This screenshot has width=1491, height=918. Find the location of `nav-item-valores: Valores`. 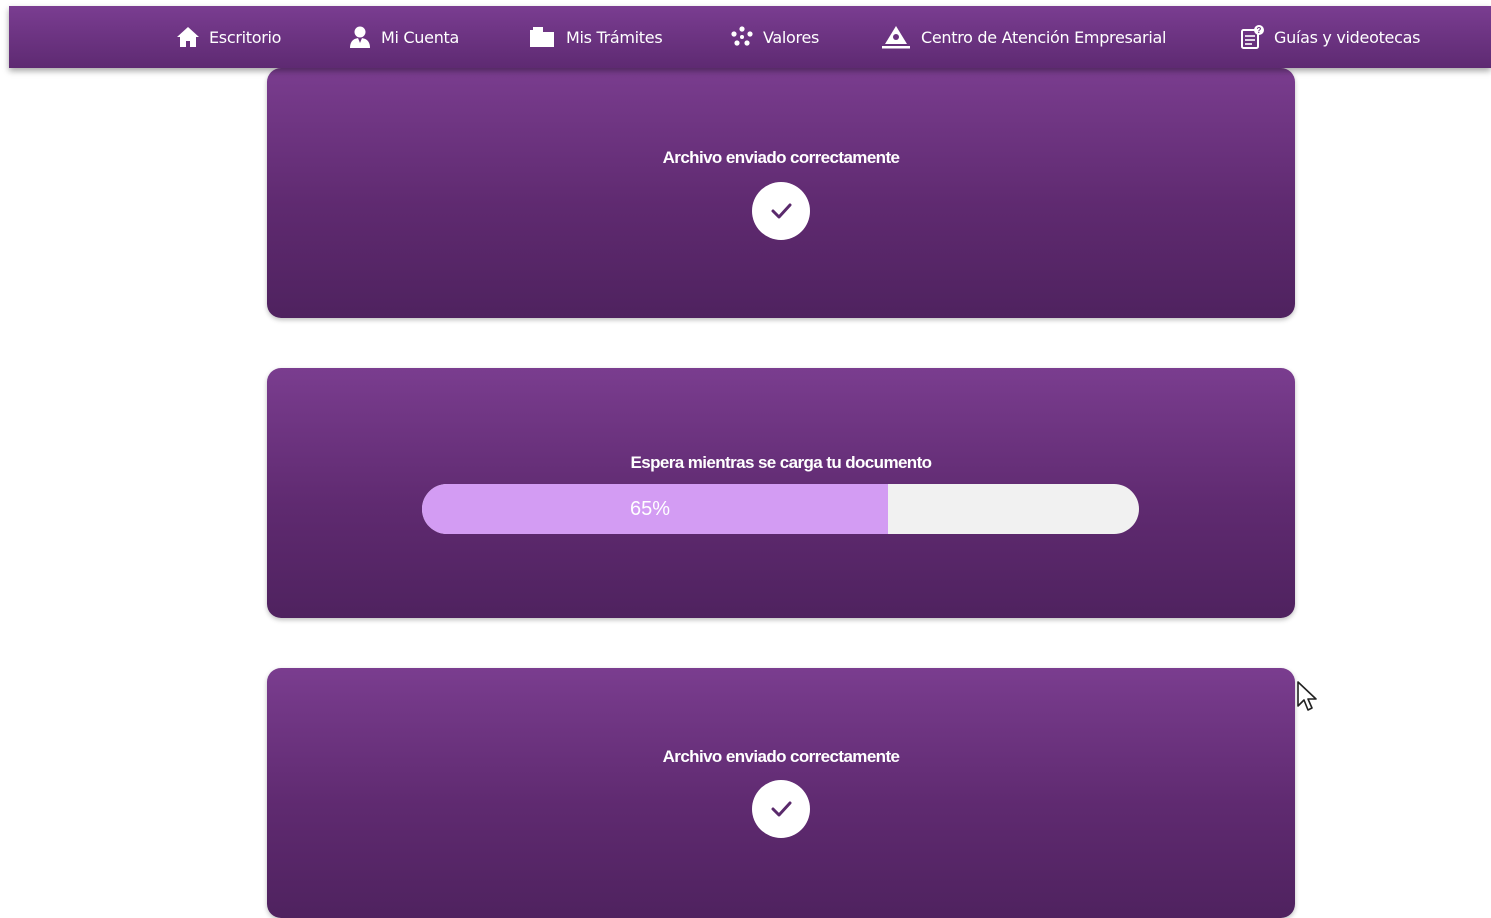

nav-item-valores: Valores is located at coordinates (774, 37).